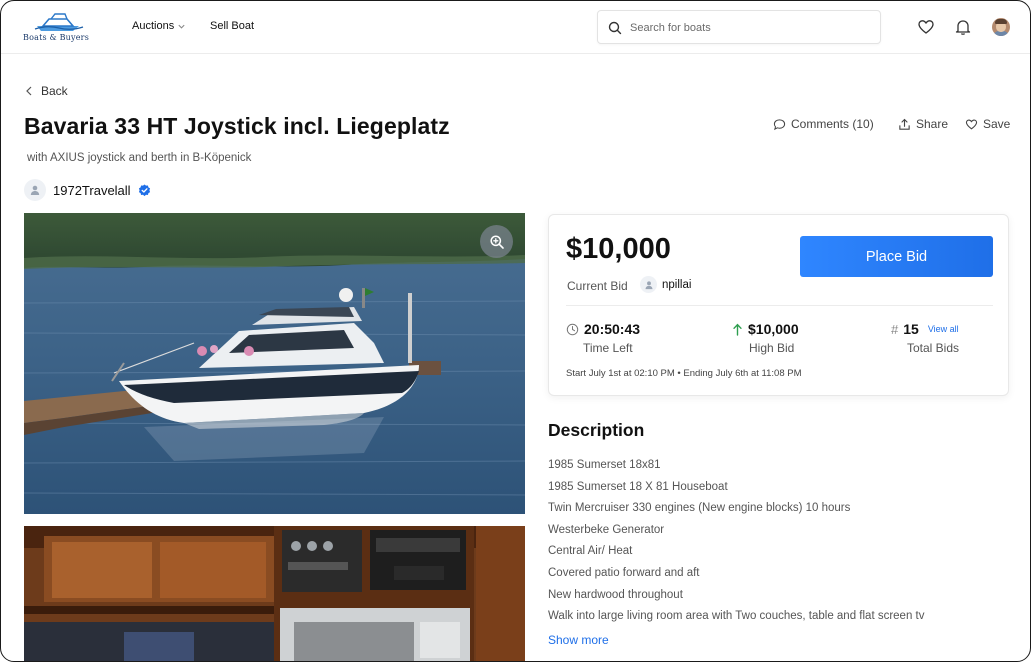 Image resolution: width=1031 pixels, height=662 pixels. I want to click on back-label: Back, so click(54, 91).